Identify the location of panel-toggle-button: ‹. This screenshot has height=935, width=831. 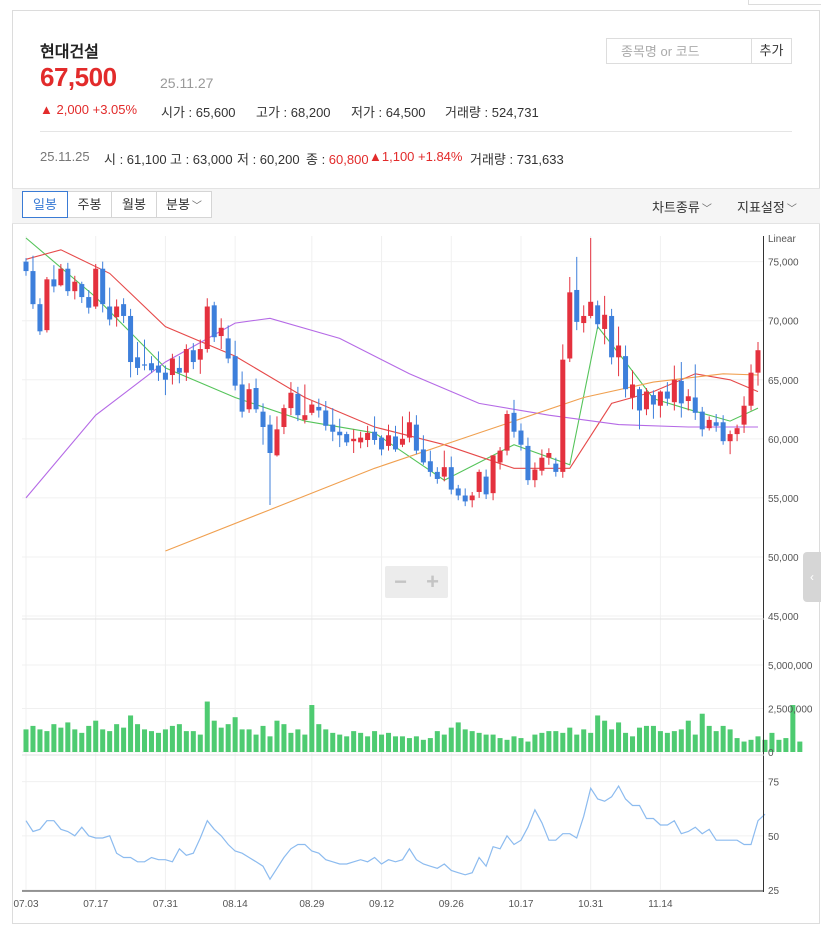
(812, 577).